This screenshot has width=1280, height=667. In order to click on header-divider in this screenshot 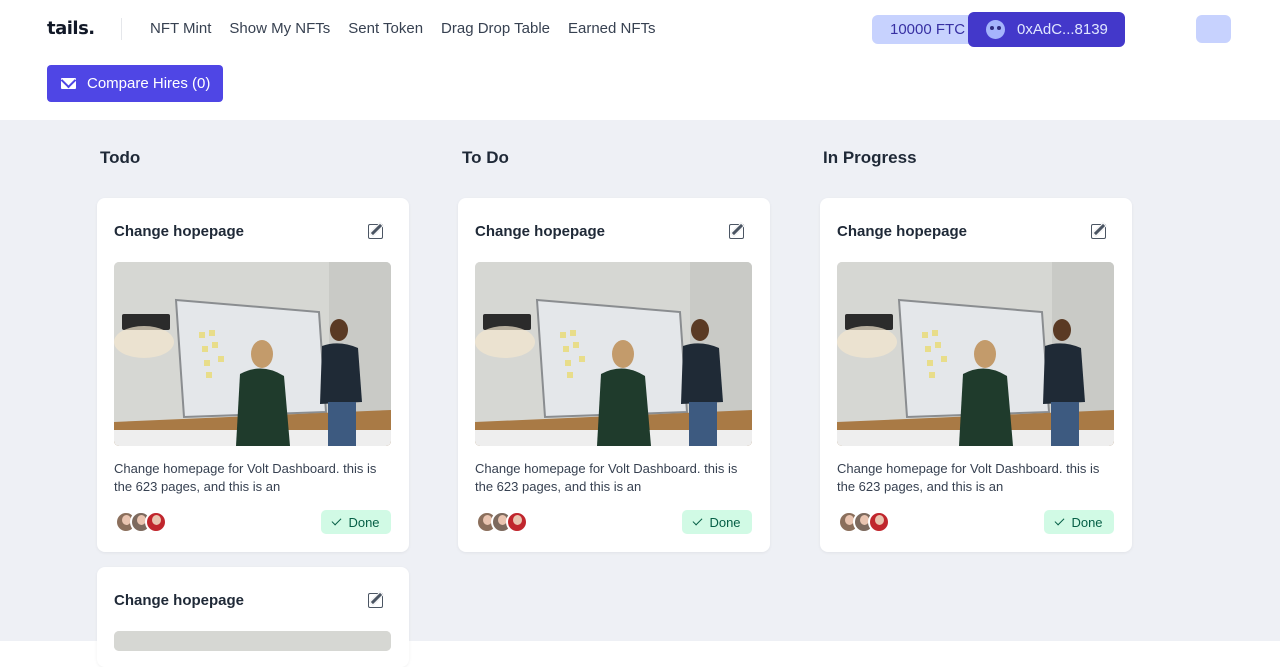, I will do `click(121, 29)`.